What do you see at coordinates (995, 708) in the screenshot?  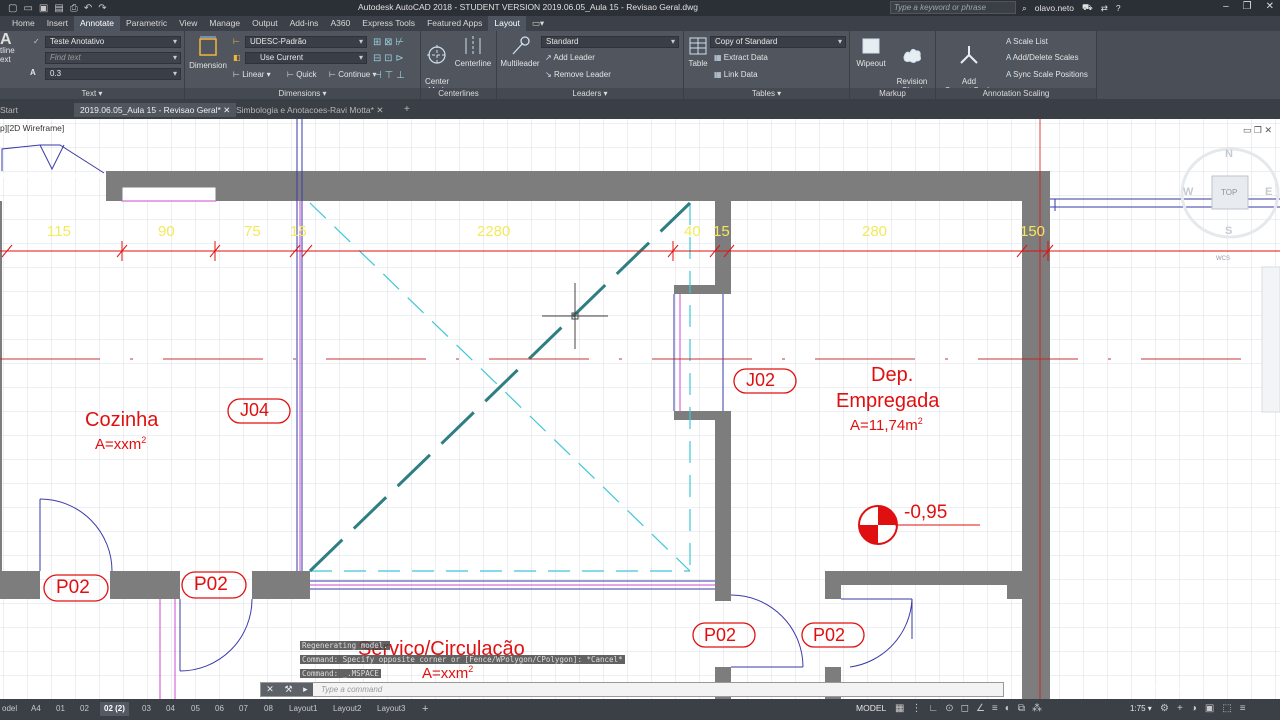 I see `lineweight-icon: ≡` at bounding box center [995, 708].